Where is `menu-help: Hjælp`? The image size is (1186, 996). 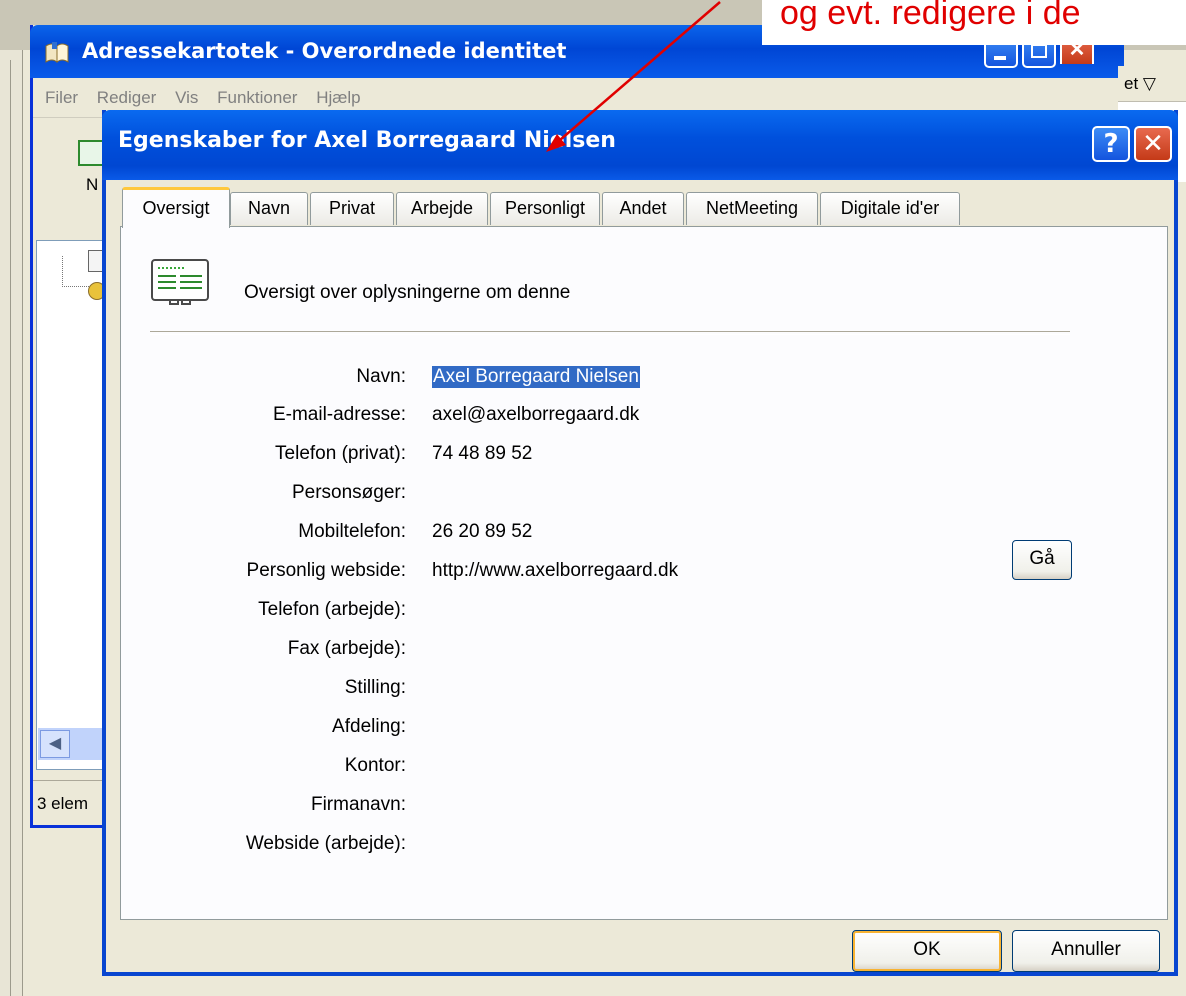 menu-help: Hjælp is located at coordinates (338, 97).